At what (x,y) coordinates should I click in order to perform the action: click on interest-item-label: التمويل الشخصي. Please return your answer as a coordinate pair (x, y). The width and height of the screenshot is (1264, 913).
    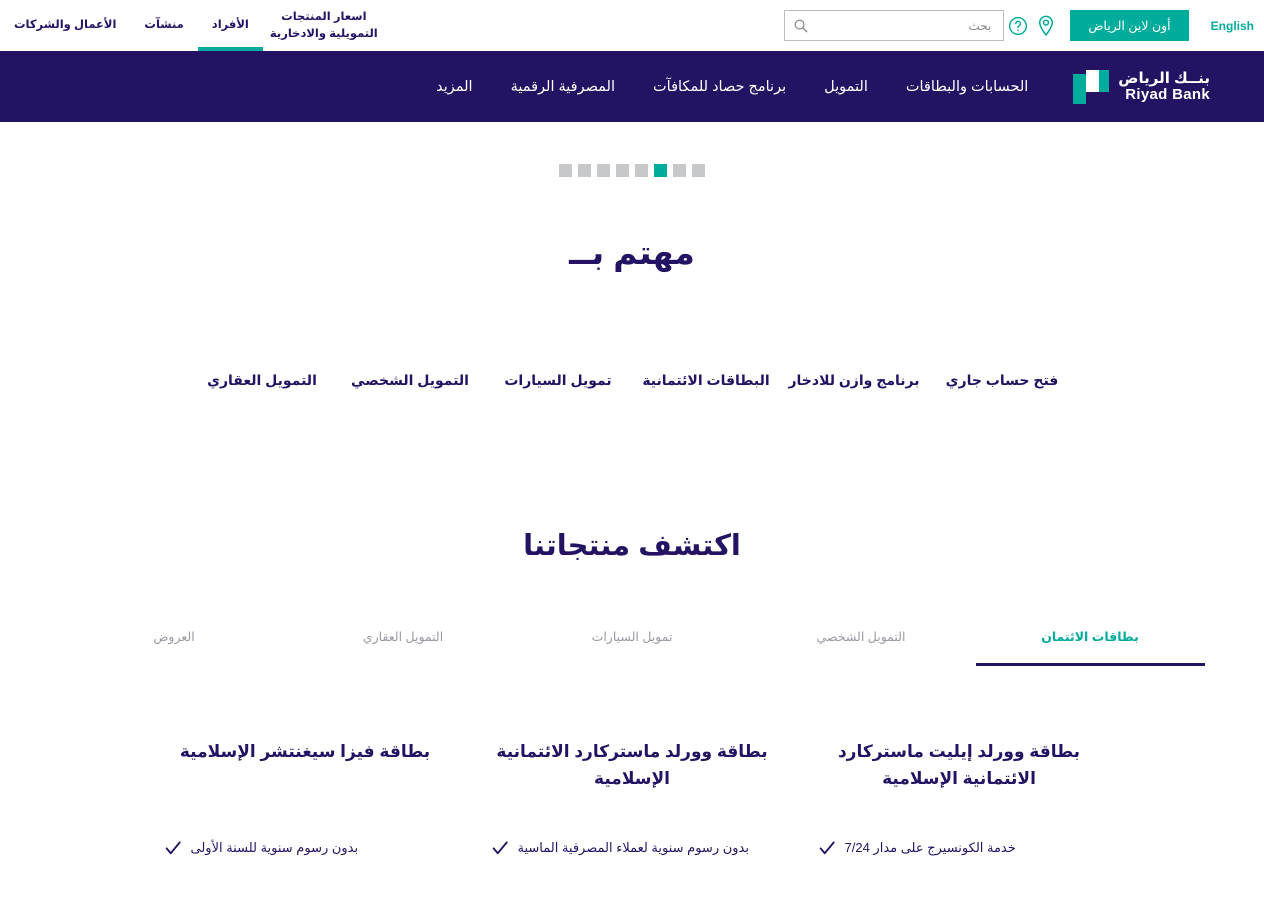
    Looking at the image, I should click on (410, 380).